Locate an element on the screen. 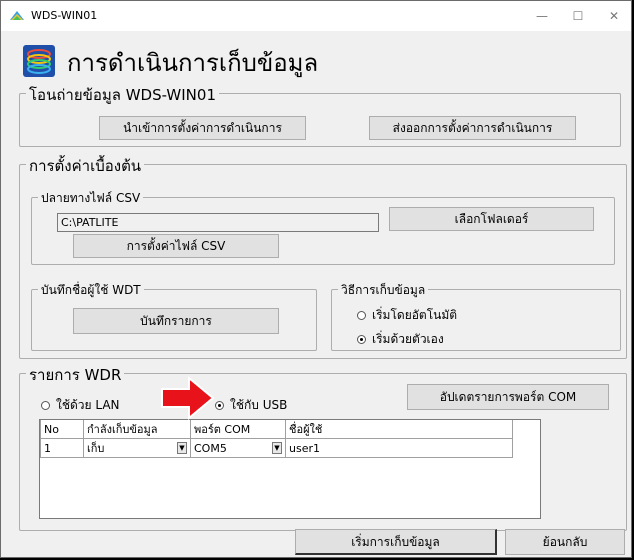  row-no-cell: 1 is located at coordinates (62, 448).